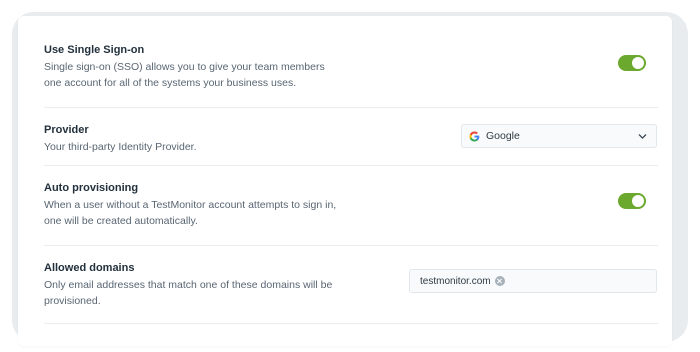 The image size is (700, 352). Describe the element at coordinates (91, 188) in the screenshot. I see `auto-provisioning-title: Auto provisioning` at that location.